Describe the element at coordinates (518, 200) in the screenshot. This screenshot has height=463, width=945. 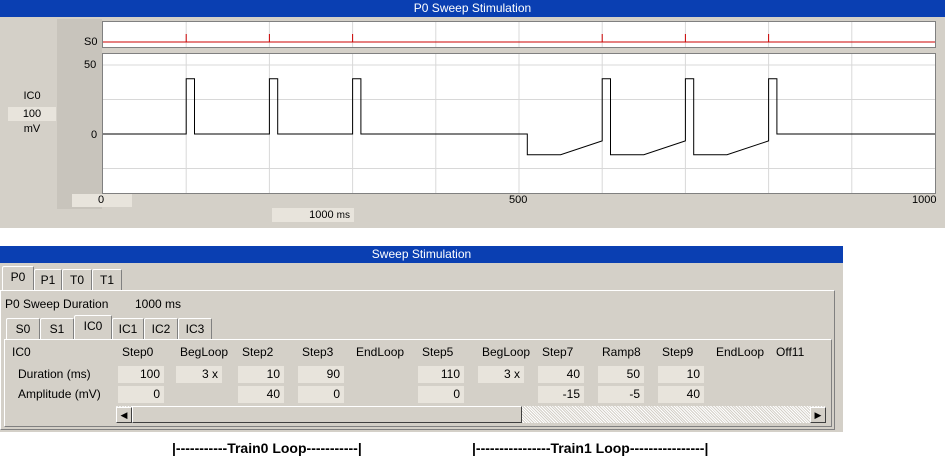
I see `x-tick-500: 500` at that location.